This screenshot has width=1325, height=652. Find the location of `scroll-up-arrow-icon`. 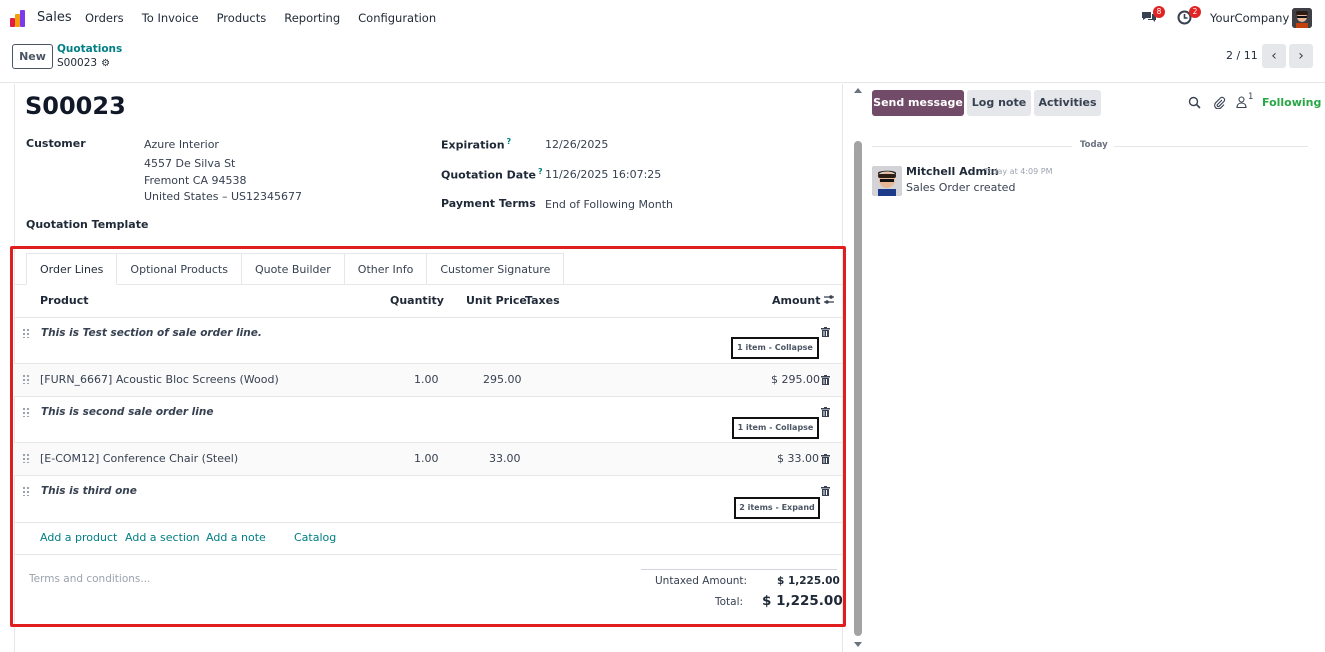

scroll-up-arrow-icon is located at coordinates (858, 90).